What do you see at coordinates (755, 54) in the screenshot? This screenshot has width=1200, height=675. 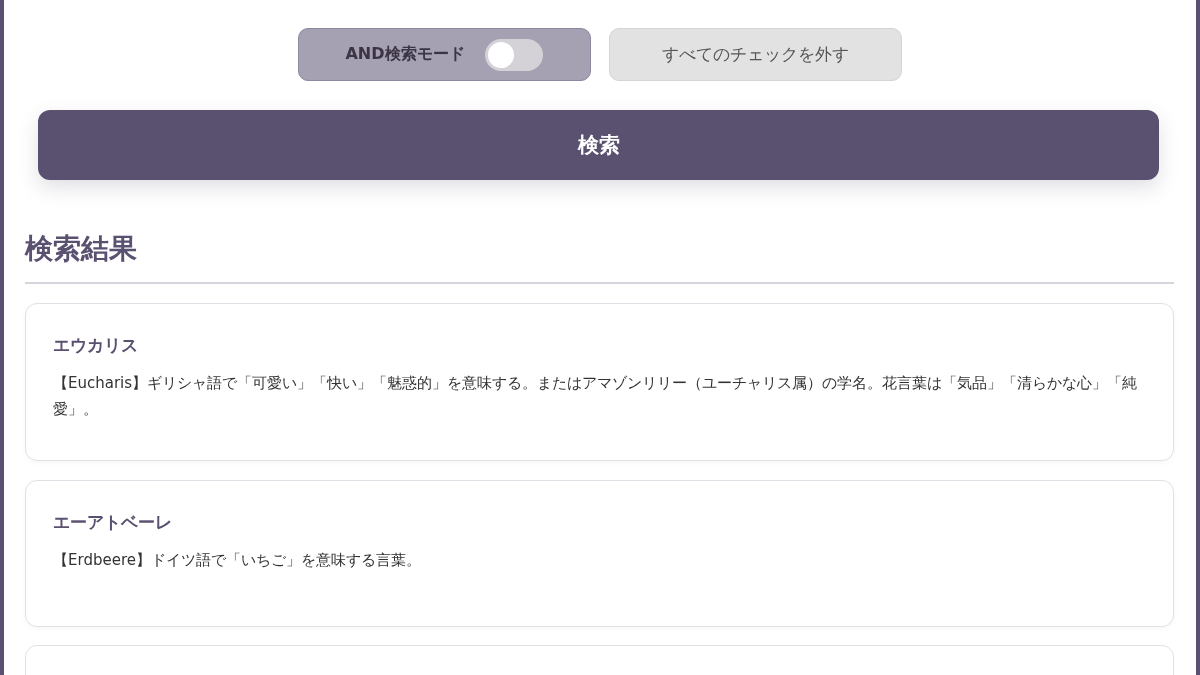 I see `uncheck-all-button: すべてのチェックを外す` at bounding box center [755, 54].